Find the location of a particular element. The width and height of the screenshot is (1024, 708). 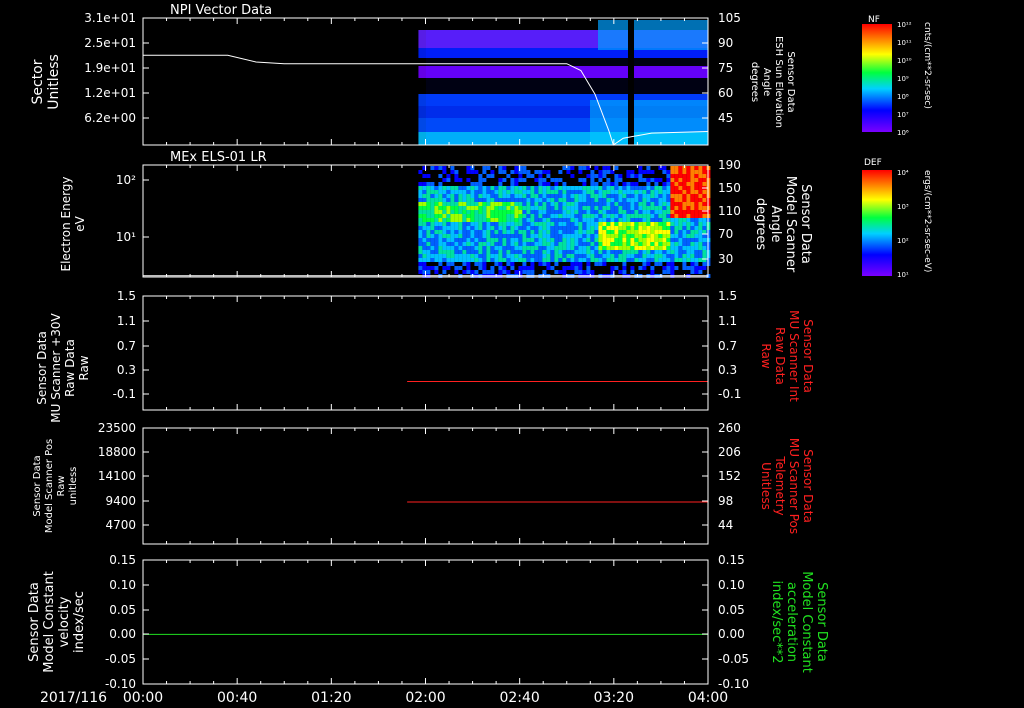

panel4-right-ylabel-2: MU Scanner Pos is located at coordinates (794, 486).